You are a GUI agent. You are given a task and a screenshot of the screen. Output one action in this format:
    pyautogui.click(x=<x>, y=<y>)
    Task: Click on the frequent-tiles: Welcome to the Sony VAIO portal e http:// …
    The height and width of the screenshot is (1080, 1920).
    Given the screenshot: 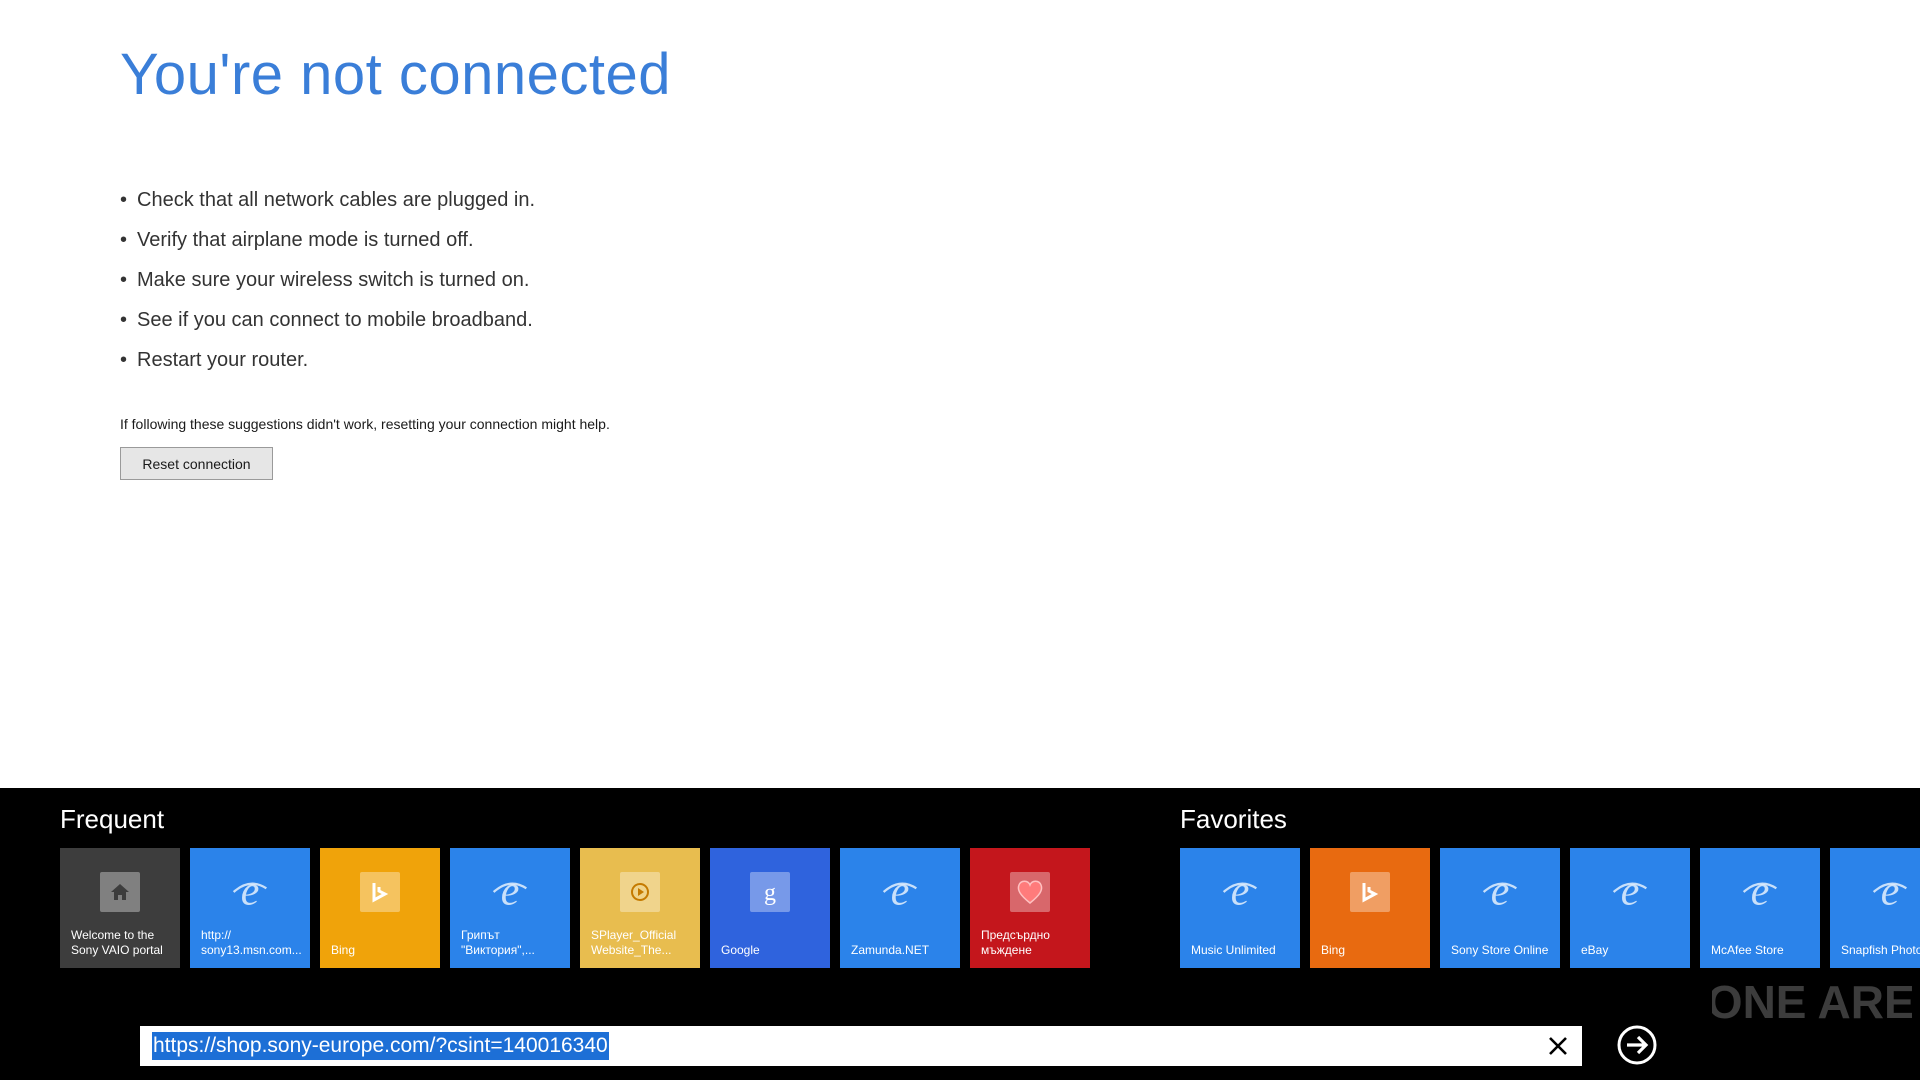 What is the action you would take?
    pyautogui.click(x=575, y=908)
    